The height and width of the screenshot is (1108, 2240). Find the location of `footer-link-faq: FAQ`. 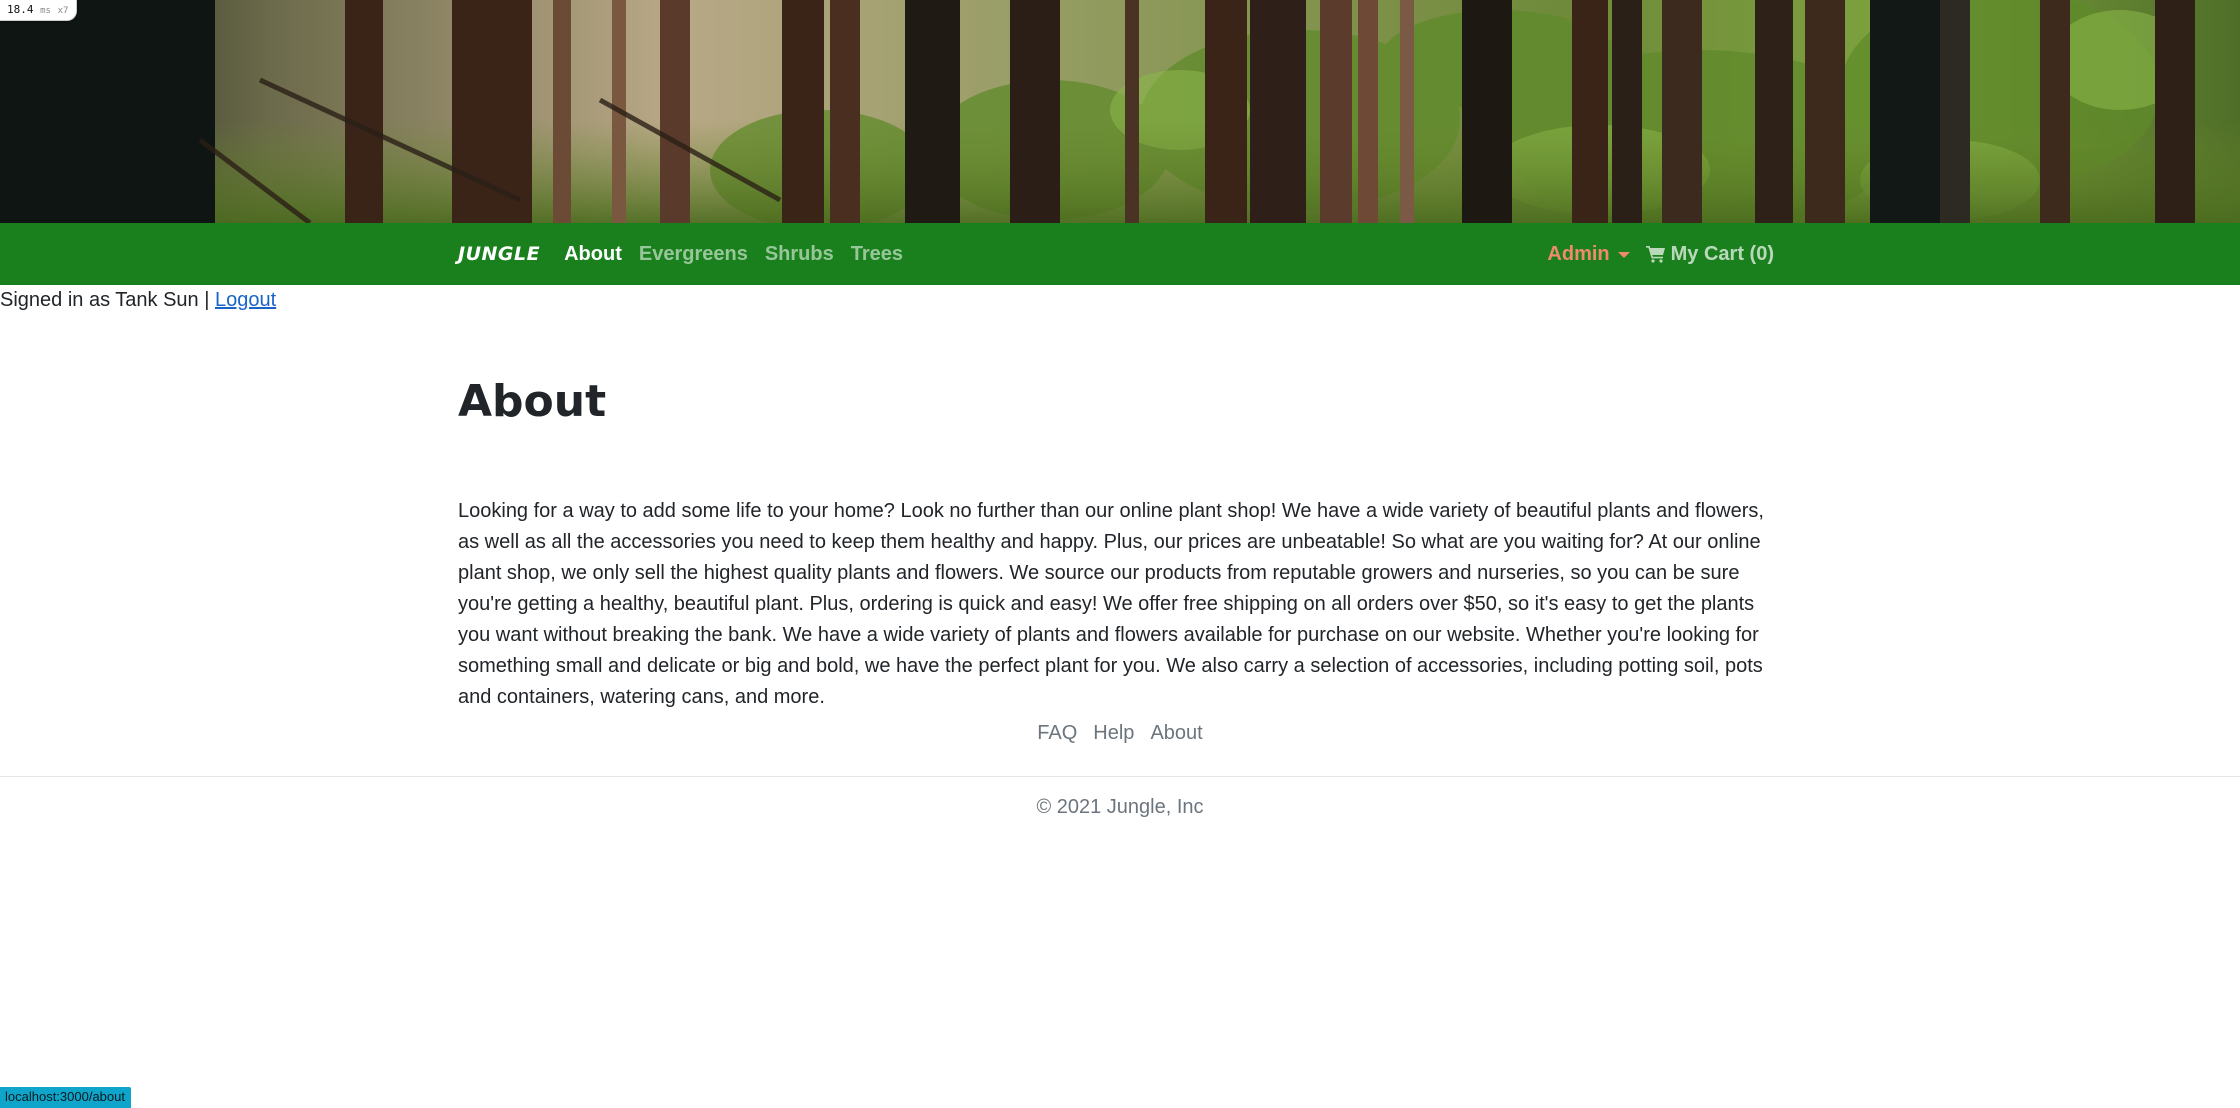

footer-link-faq: FAQ is located at coordinates (1057, 733).